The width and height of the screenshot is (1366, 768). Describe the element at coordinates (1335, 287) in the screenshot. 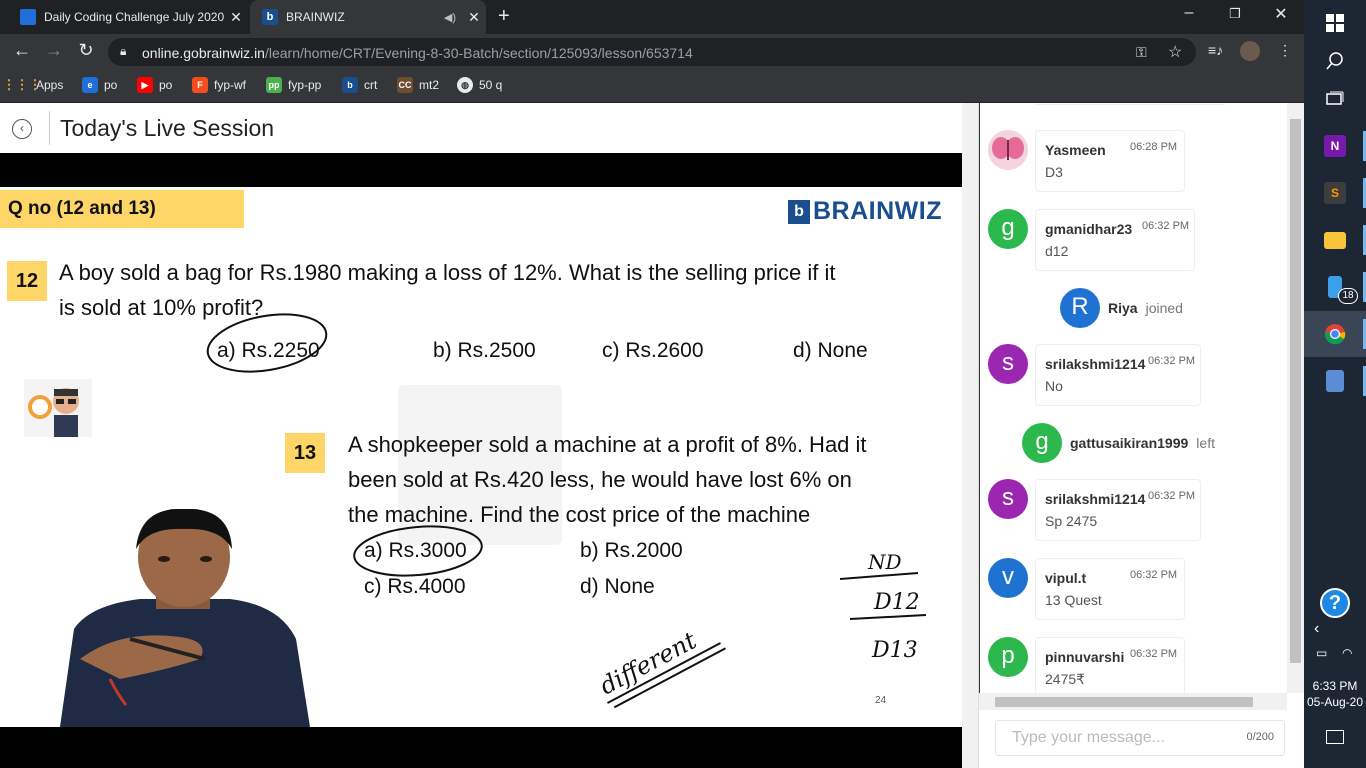

I see `phone-app: 18` at that location.